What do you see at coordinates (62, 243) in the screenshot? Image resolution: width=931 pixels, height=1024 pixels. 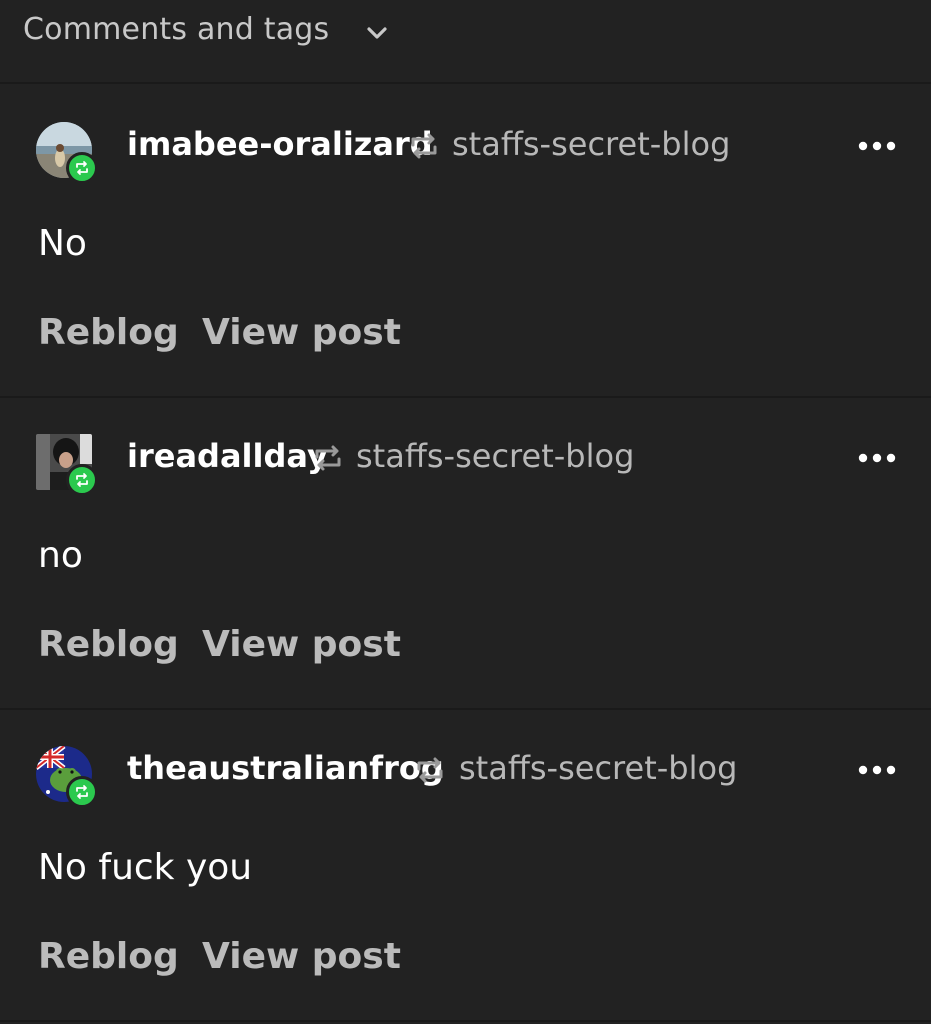 I see `comment-text: No` at bounding box center [62, 243].